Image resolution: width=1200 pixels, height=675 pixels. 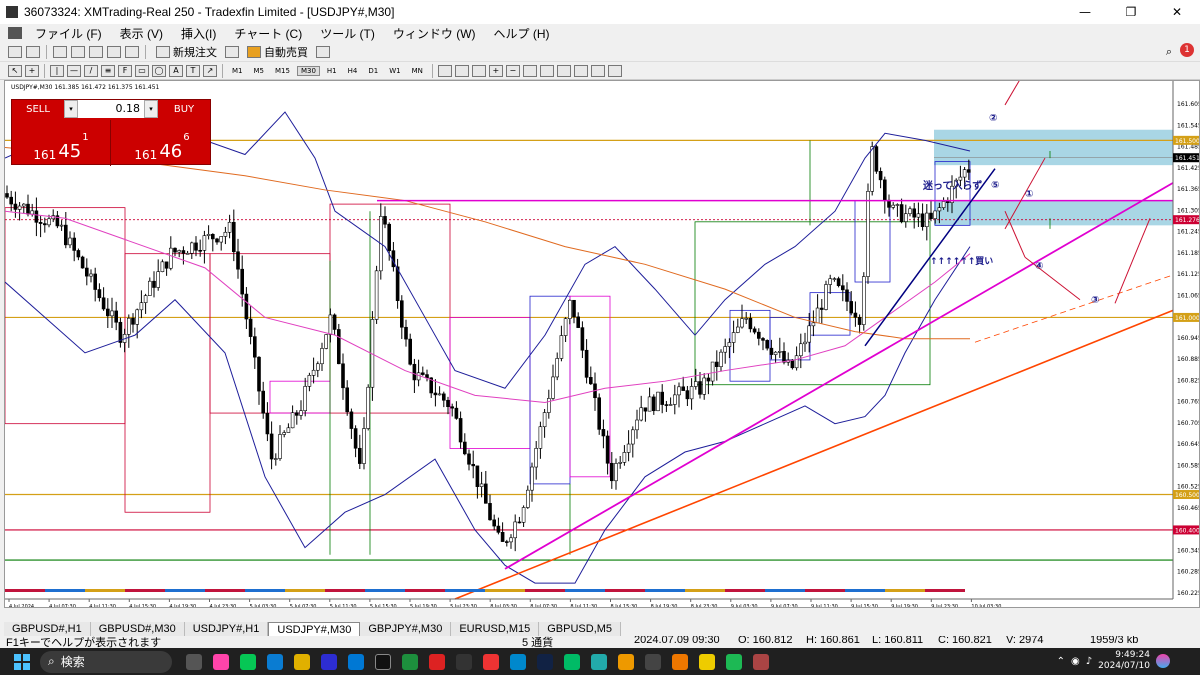 I want to click on timeframe-m15: M15, so click(x=282, y=71).